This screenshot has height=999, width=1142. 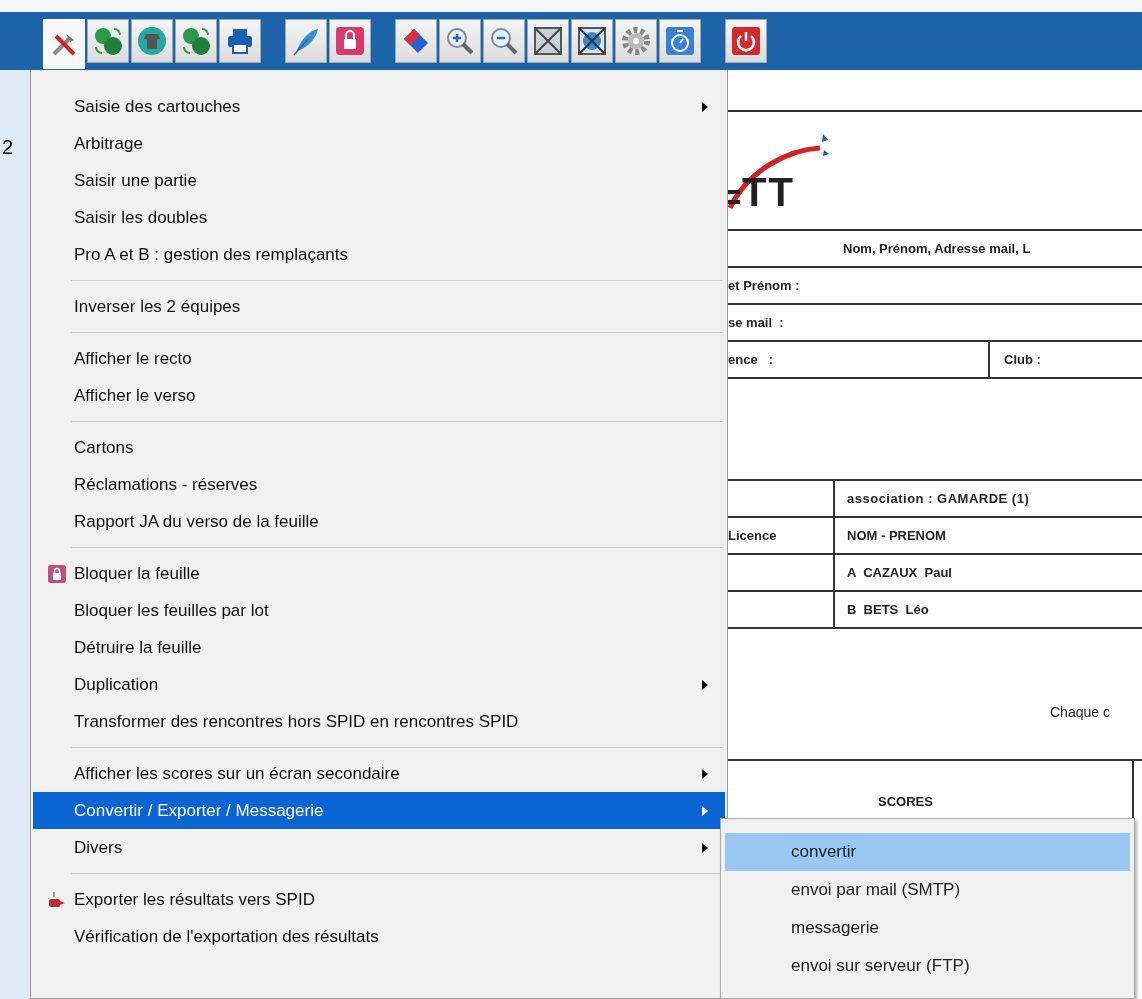 What do you see at coordinates (1022, 359) in the screenshot?
I see `field-label: Club :` at bounding box center [1022, 359].